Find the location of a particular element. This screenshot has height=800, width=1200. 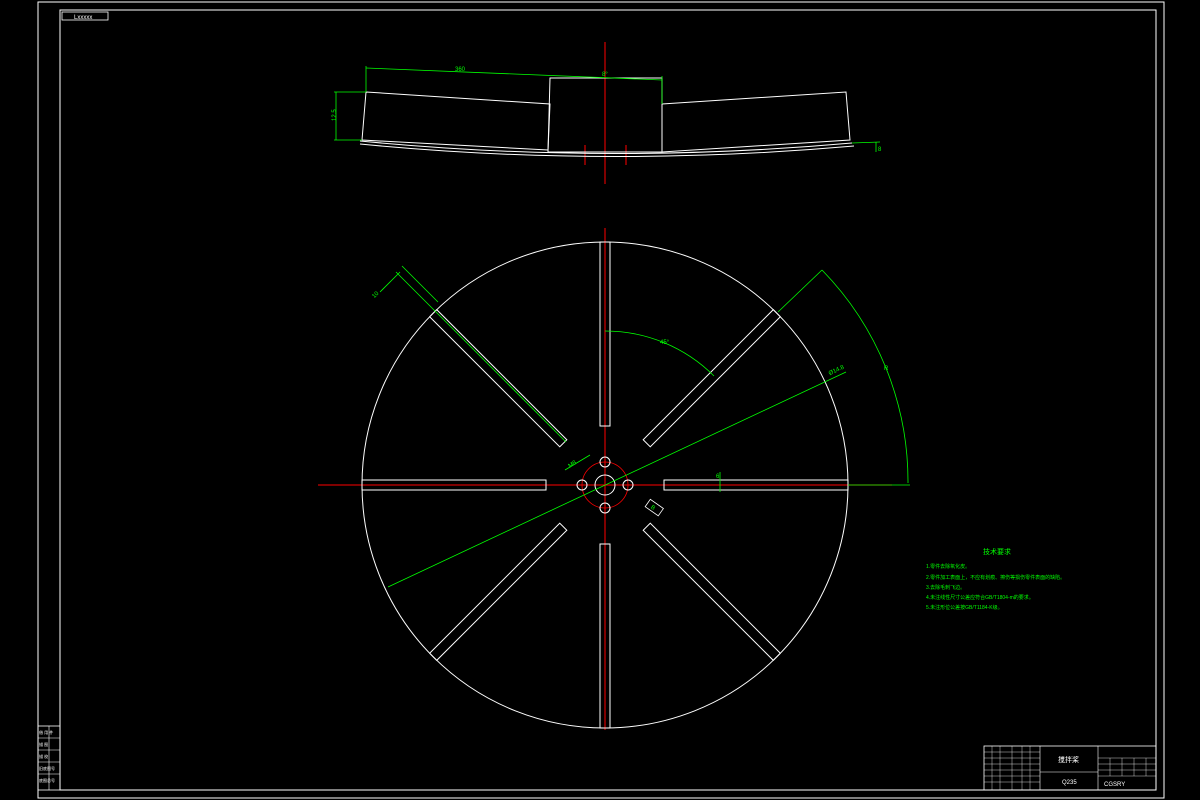

corner-label: Lxxxxx is located at coordinates (83, 18).